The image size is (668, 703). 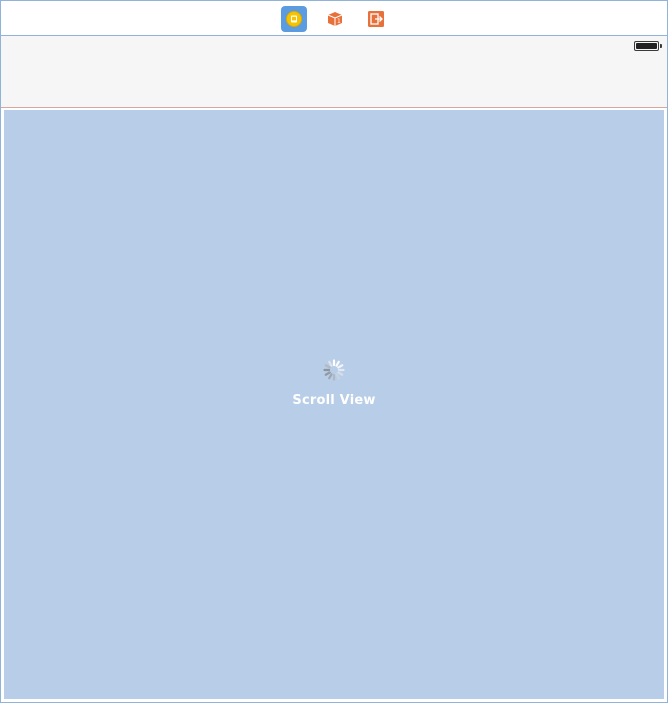 I want to click on svg-text: 1, so click(x=339, y=21).